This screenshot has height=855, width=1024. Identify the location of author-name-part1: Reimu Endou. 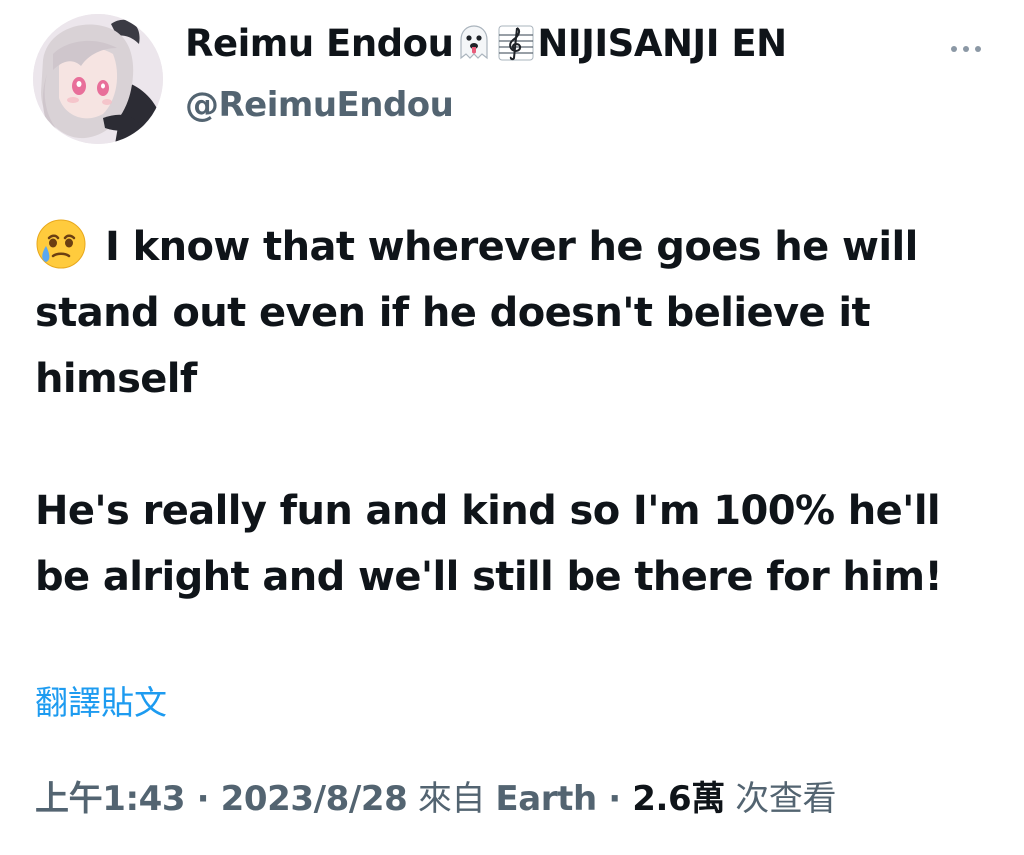
(319, 43).